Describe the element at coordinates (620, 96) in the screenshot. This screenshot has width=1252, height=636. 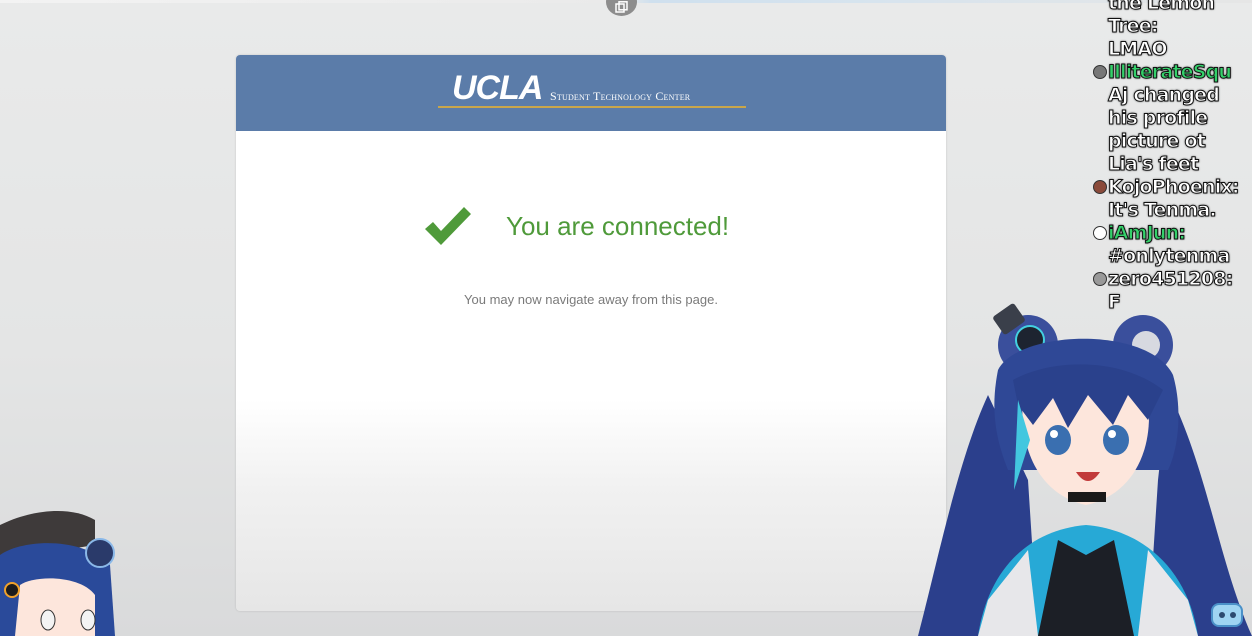
I see `logo-stc-text: Student Technology Center` at that location.